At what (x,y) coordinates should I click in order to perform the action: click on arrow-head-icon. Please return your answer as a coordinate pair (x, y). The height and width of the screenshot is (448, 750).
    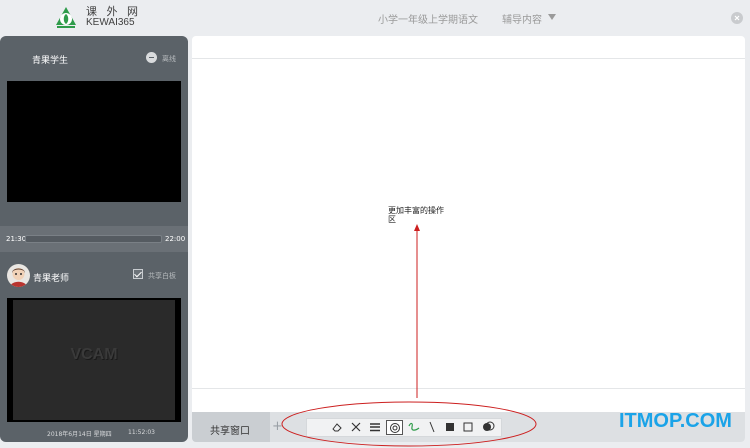
    Looking at the image, I should click on (417, 227).